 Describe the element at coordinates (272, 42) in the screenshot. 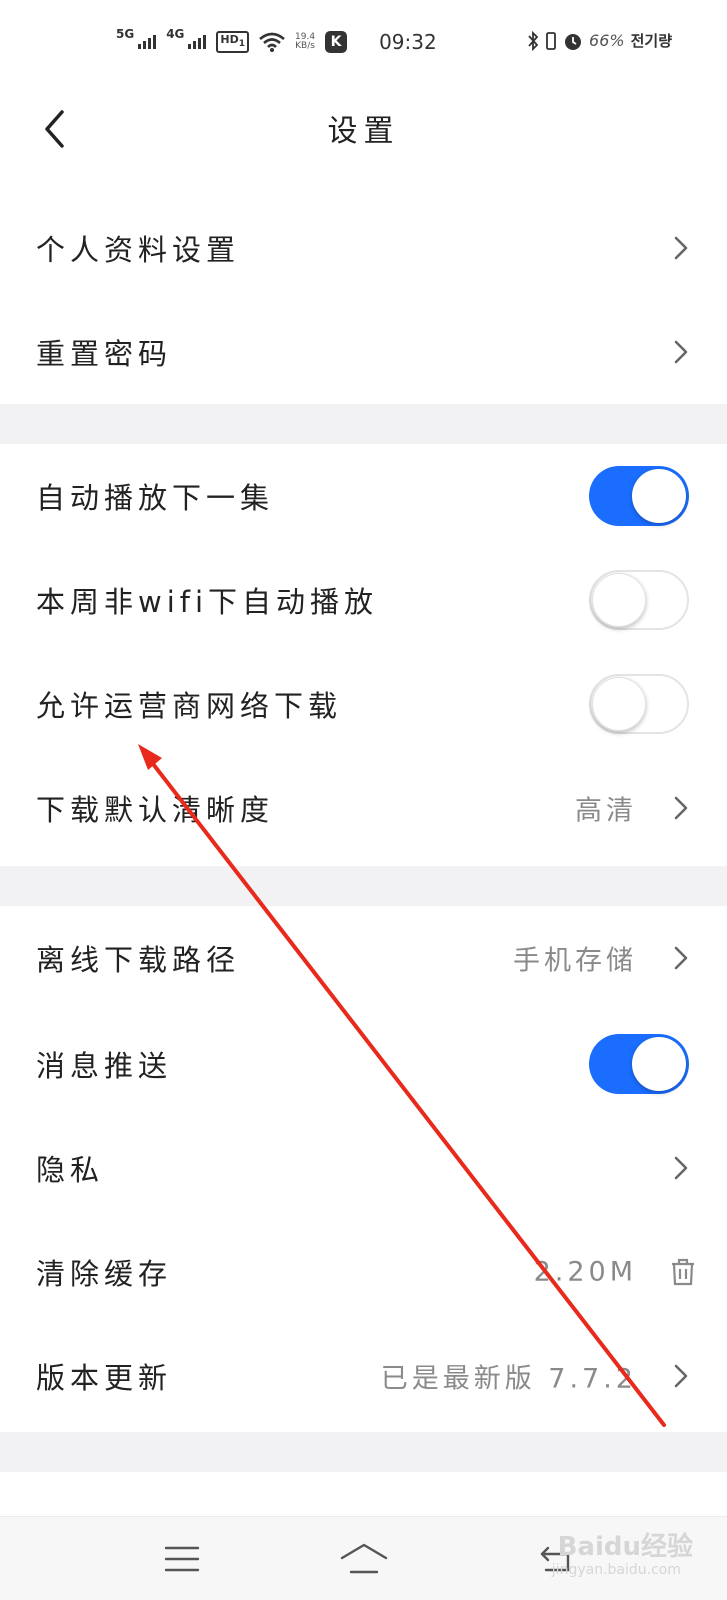

I see `wifi-icon` at that location.